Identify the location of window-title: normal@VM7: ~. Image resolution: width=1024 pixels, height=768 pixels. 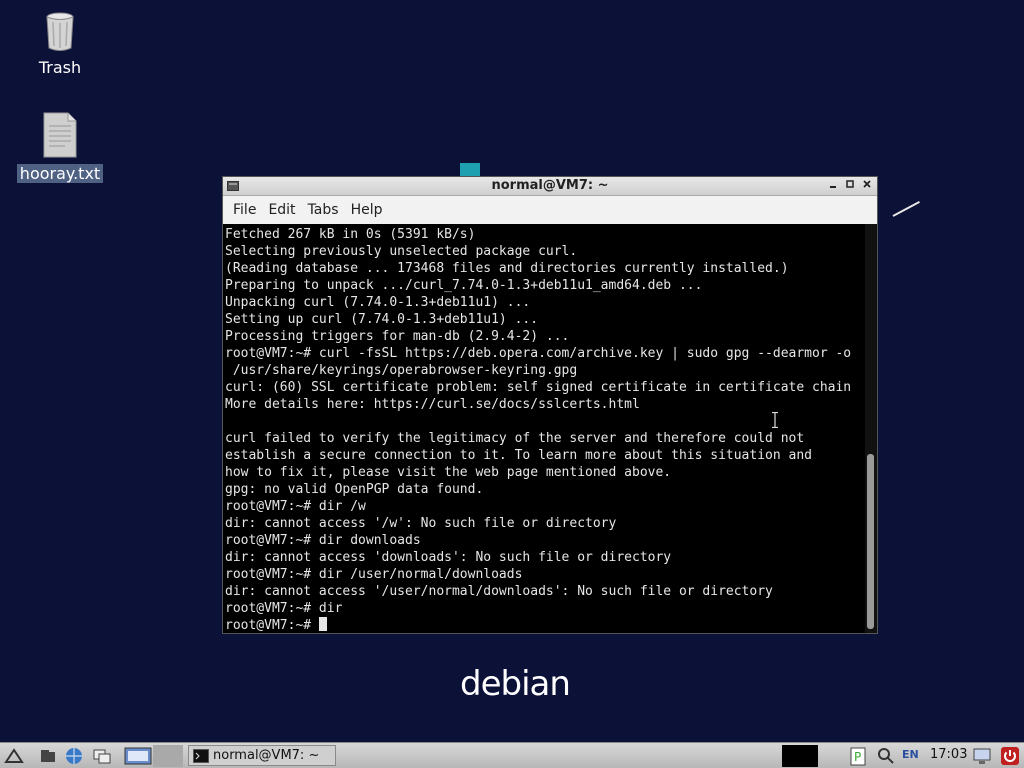
(550, 185).